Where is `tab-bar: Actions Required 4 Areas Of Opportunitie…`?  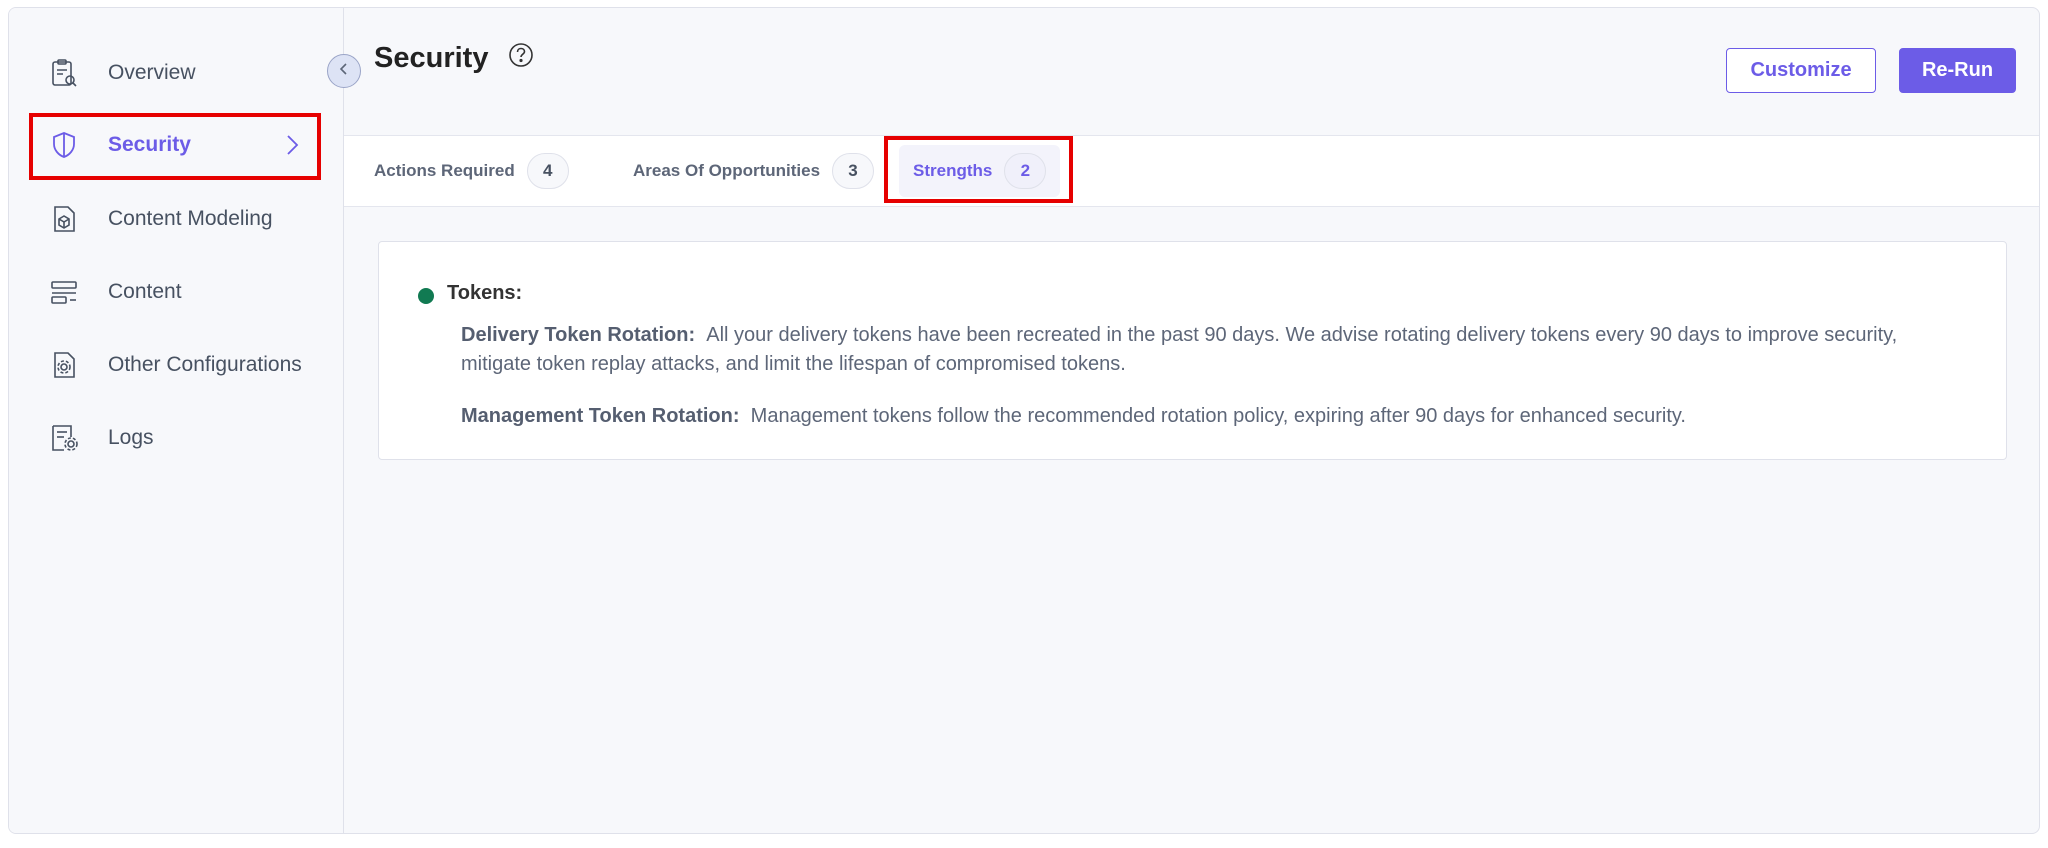 tab-bar: Actions Required 4 Areas Of Opportunitie… is located at coordinates (1191, 171).